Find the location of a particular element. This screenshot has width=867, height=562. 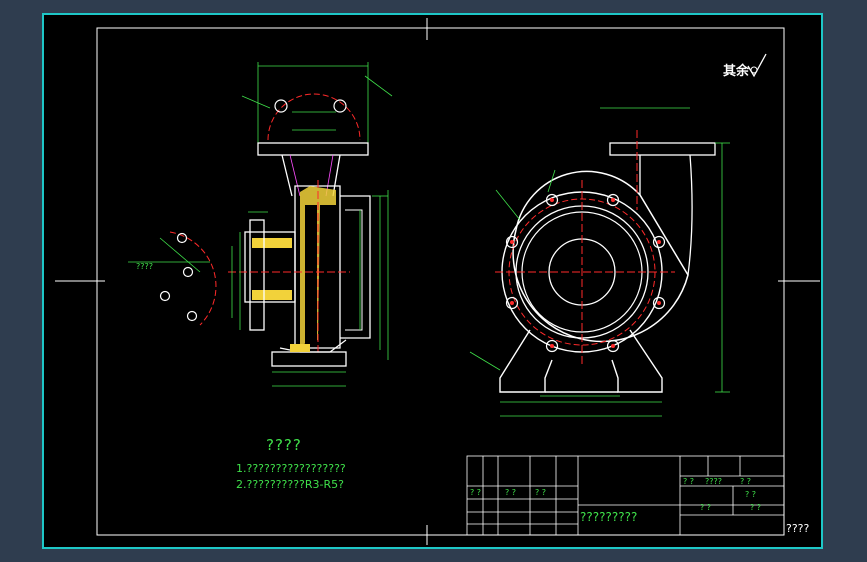

notes-line-2: 2.??????????R3-R5? is located at coordinates (290, 484).